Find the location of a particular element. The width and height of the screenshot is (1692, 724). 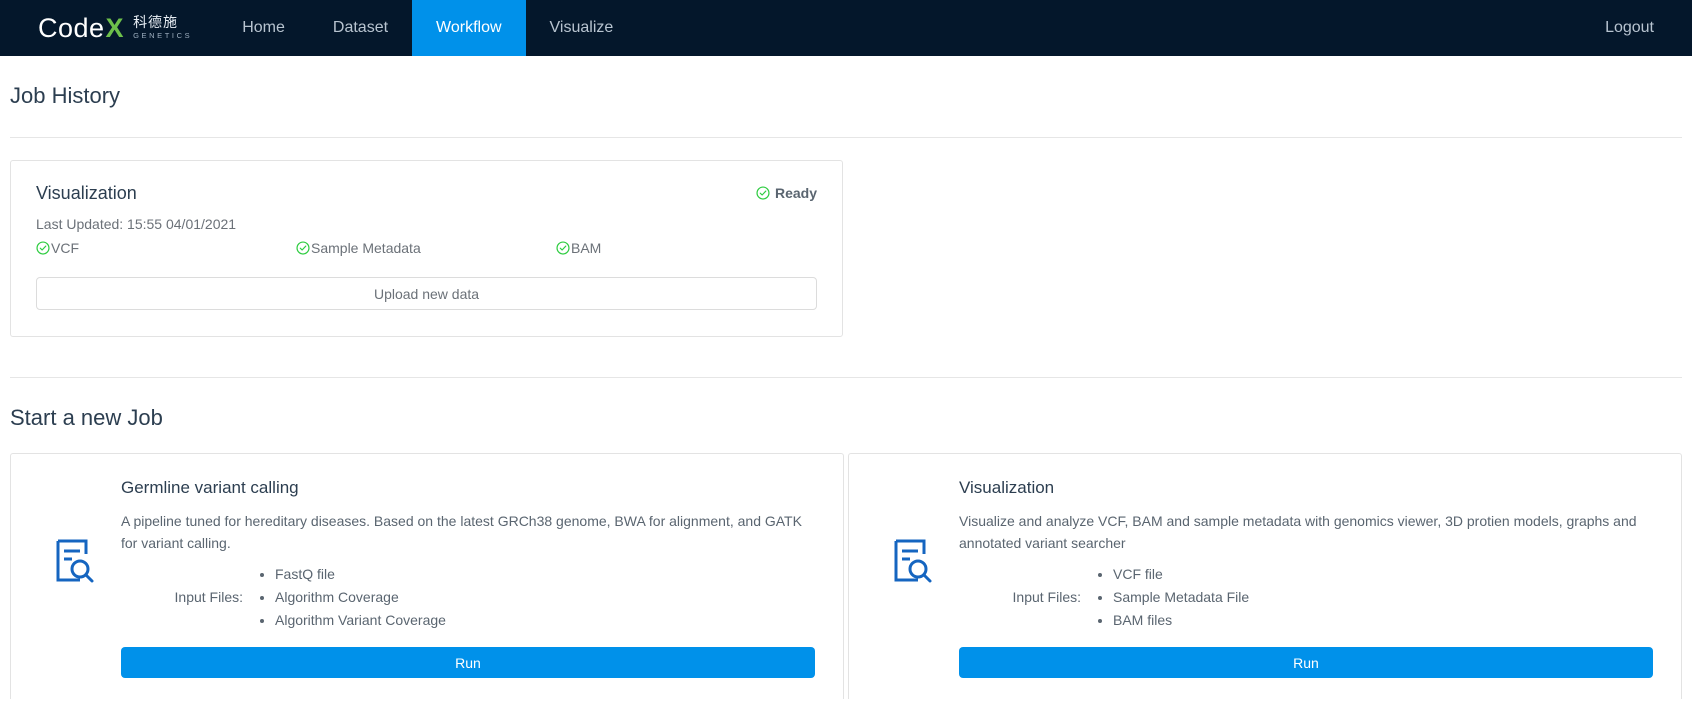

brand-logo: Code X 科德施 GENETICS is located at coordinates (109, 28).